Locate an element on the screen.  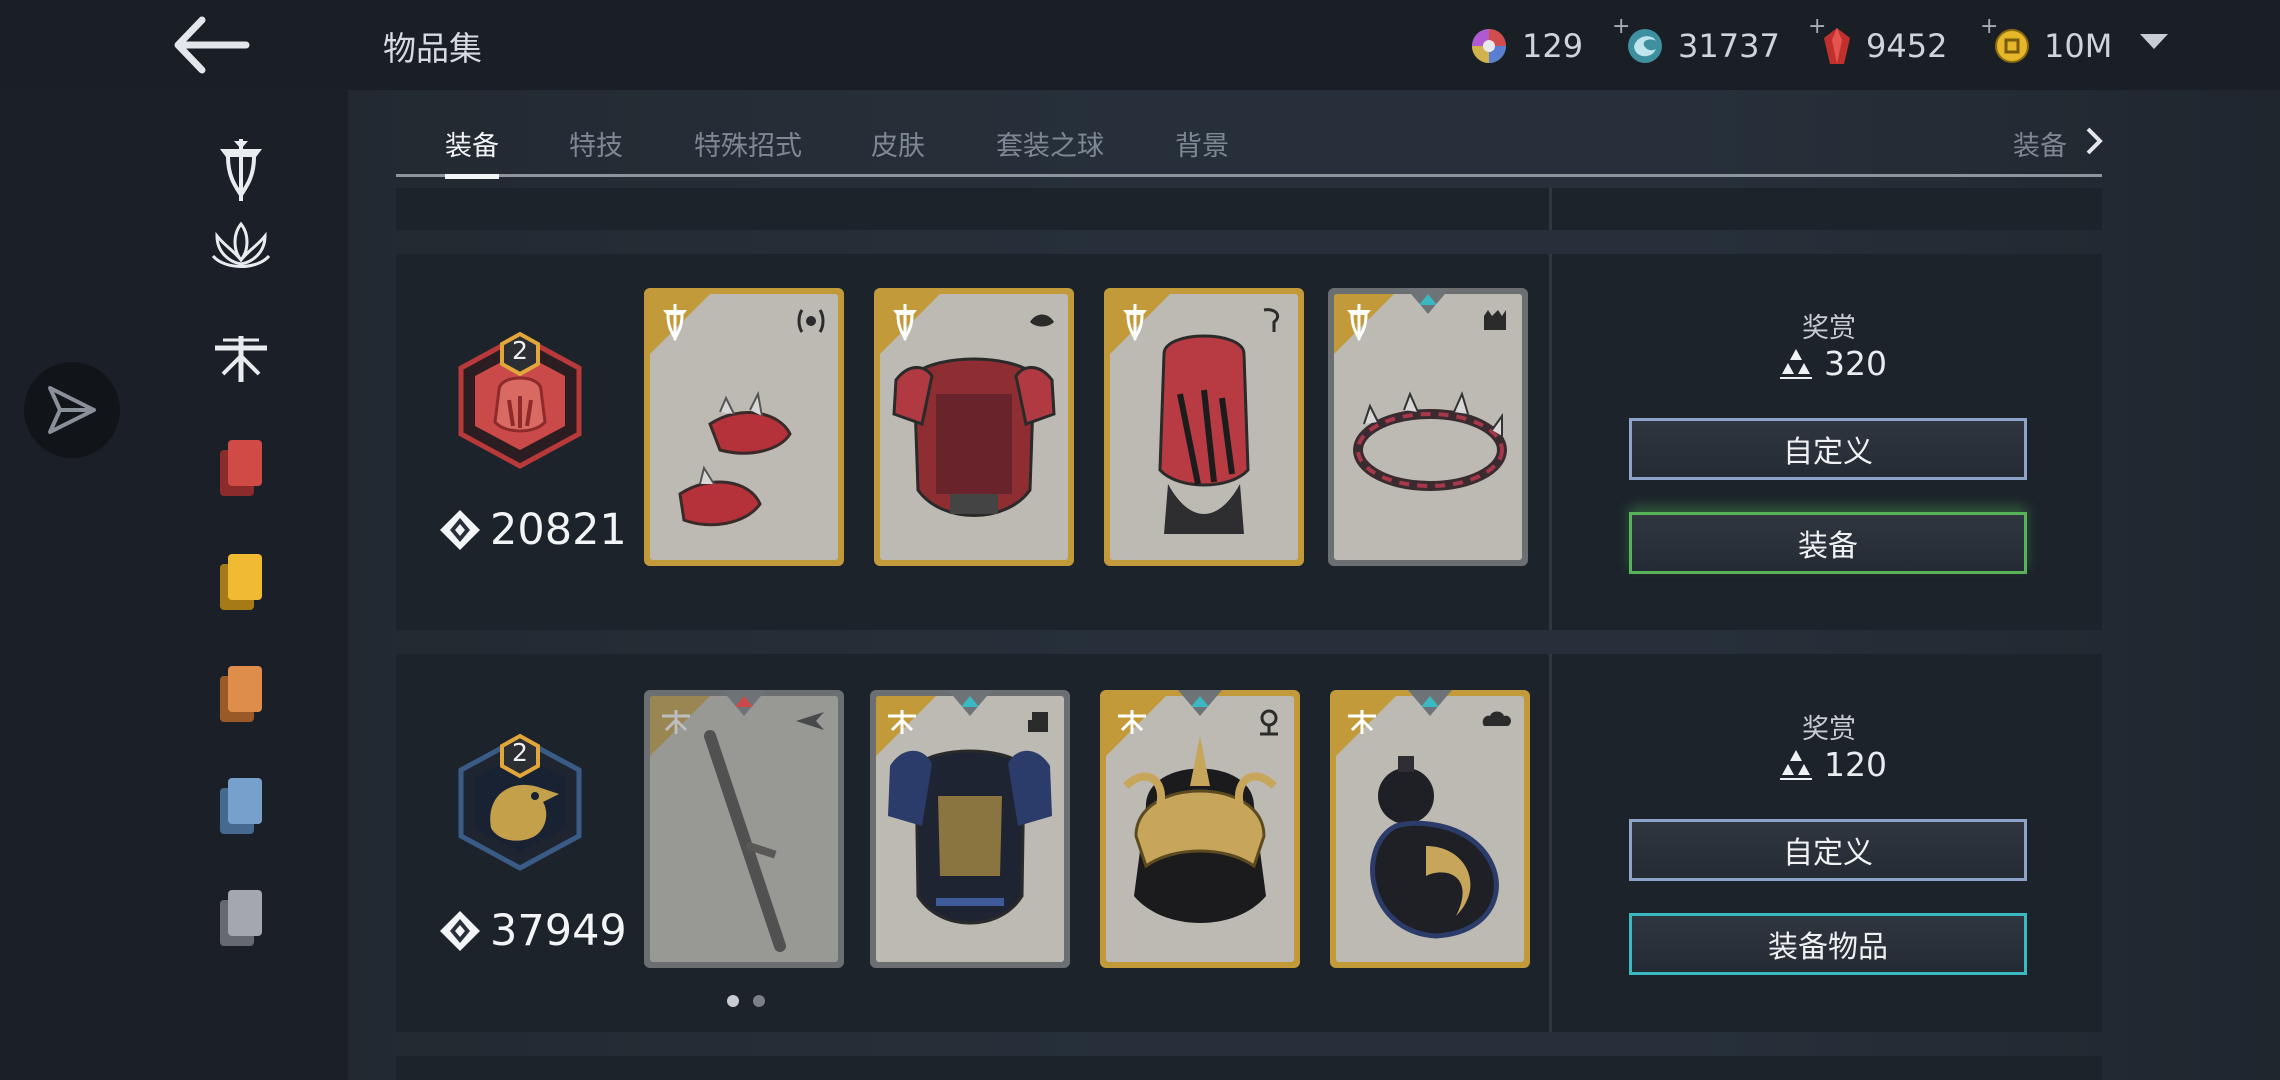
currency-value: 9452 is located at coordinates (1907, 46).